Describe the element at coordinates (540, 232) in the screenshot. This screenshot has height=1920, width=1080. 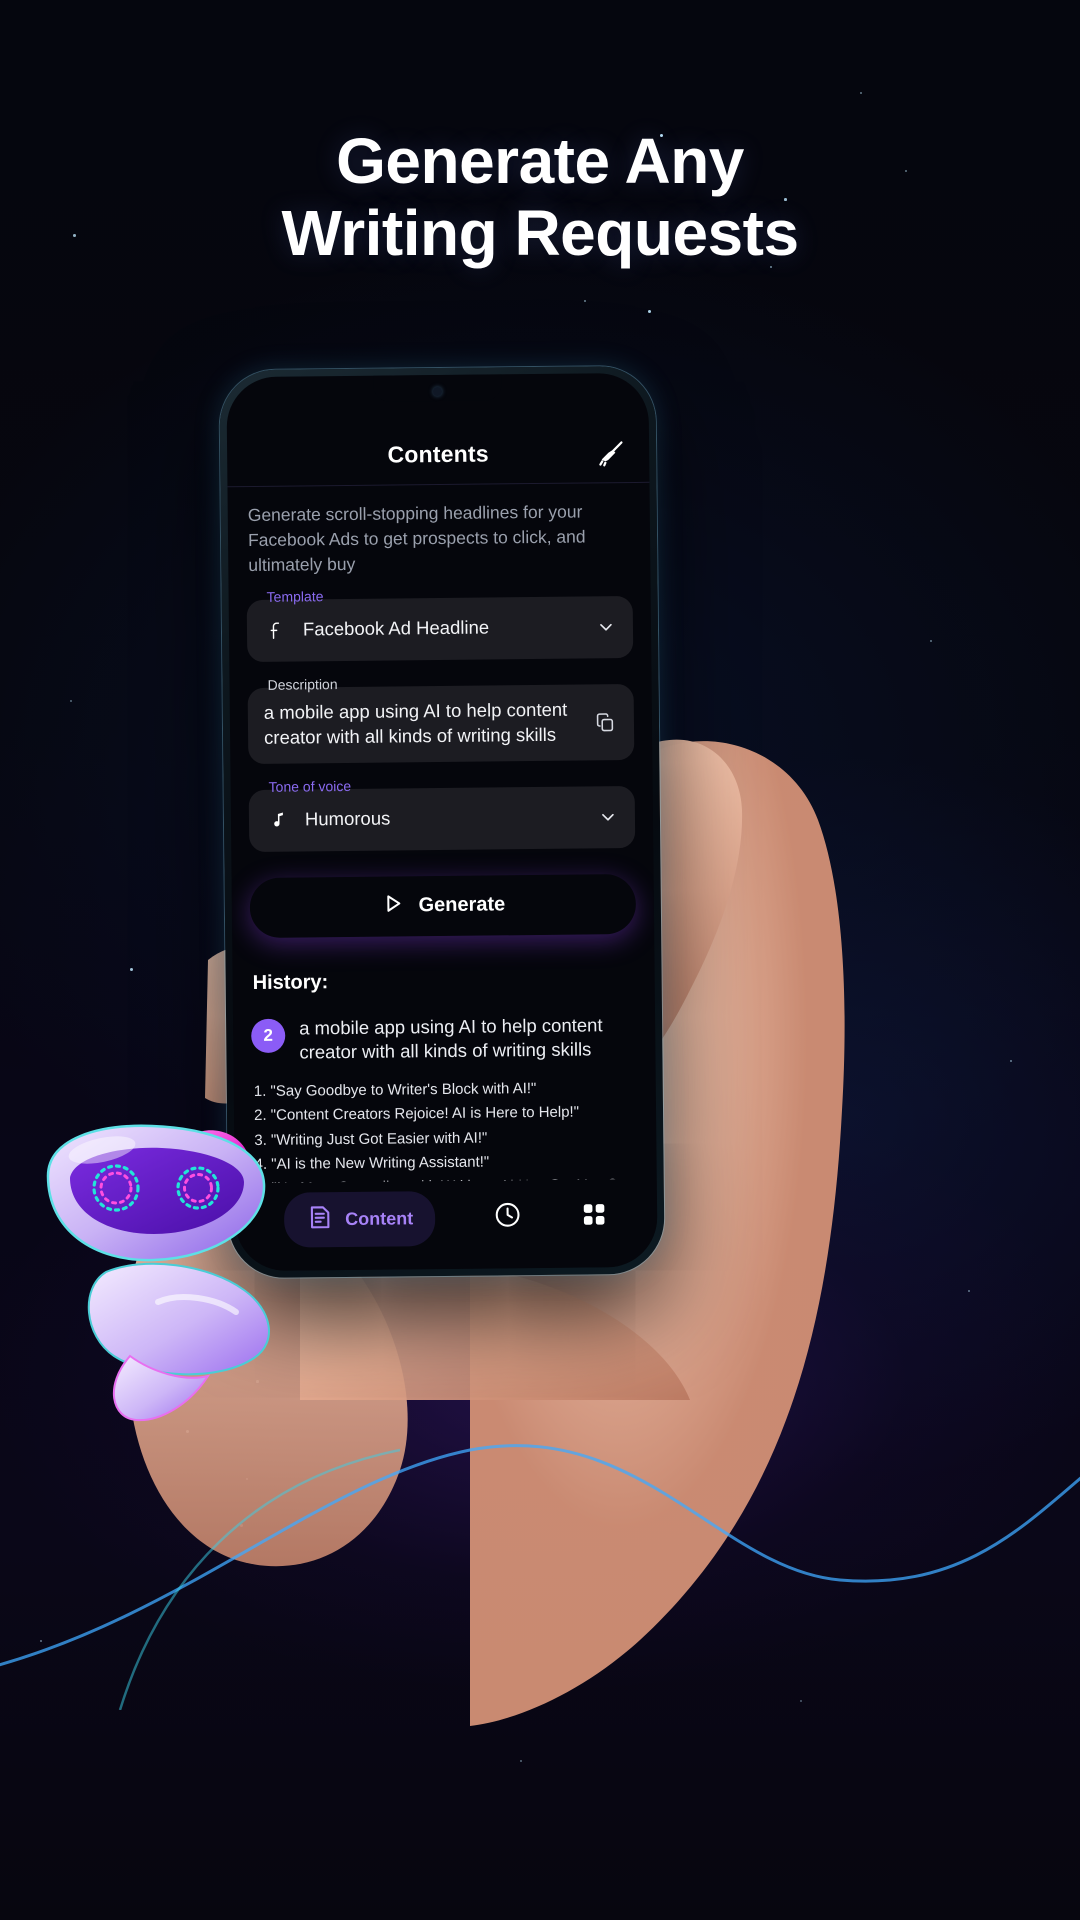
I see `headline-line-2: Writing Requests` at that location.